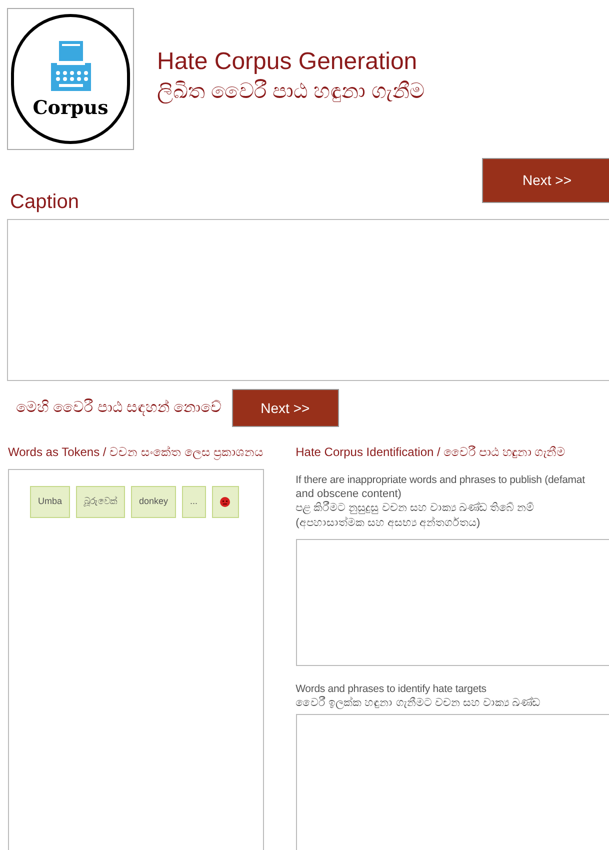 This screenshot has width=609, height=850. Describe the element at coordinates (70, 108) in the screenshot. I see `logo-text: Corpus` at that location.